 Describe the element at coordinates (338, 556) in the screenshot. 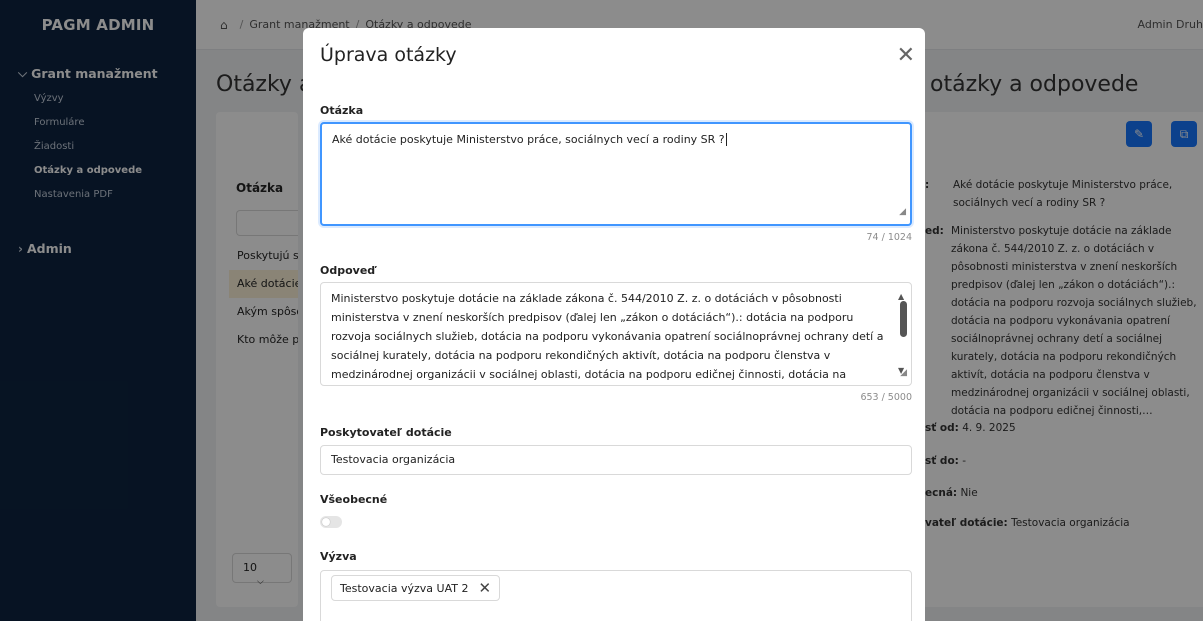

I see `call-label: Výzva` at that location.